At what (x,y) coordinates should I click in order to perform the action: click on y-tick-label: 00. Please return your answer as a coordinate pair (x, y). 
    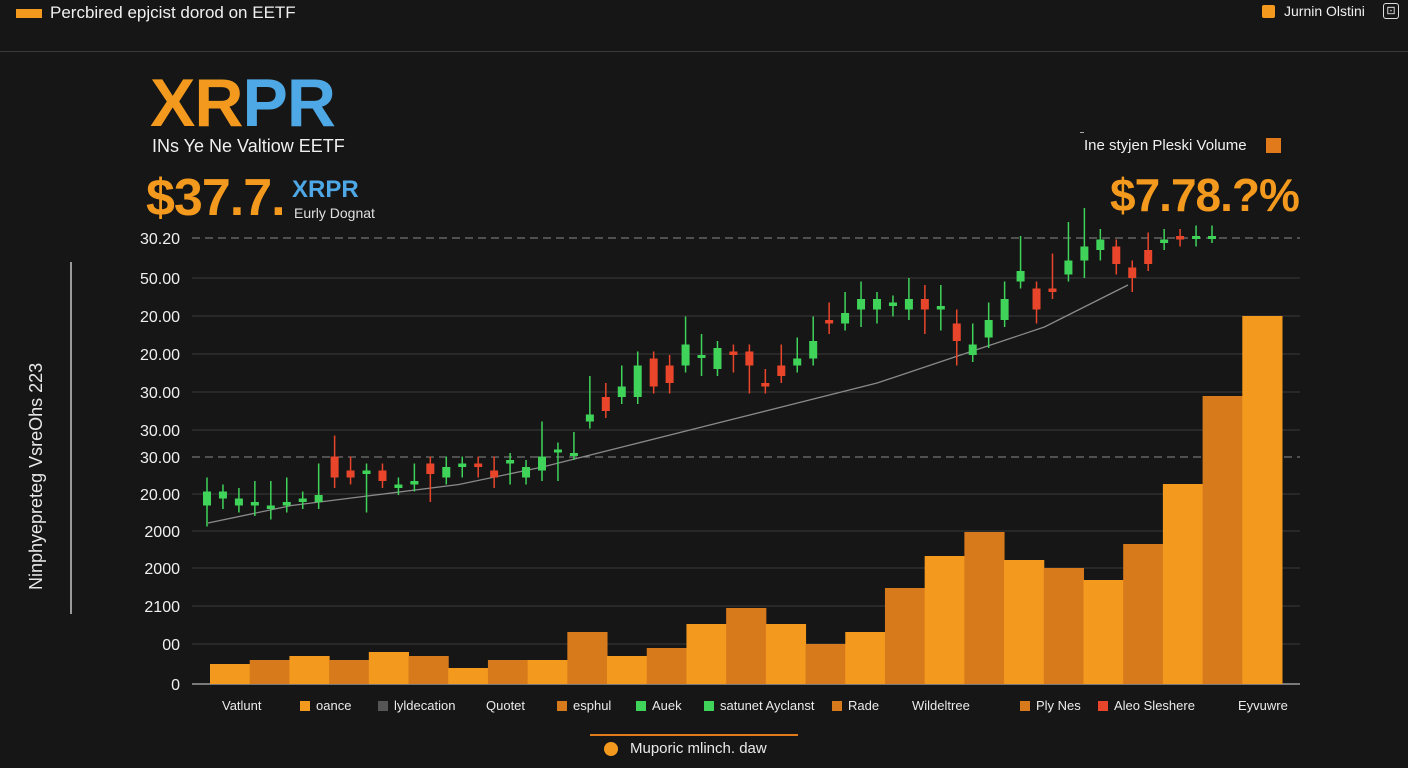
    Looking at the image, I should click on (171, 645).